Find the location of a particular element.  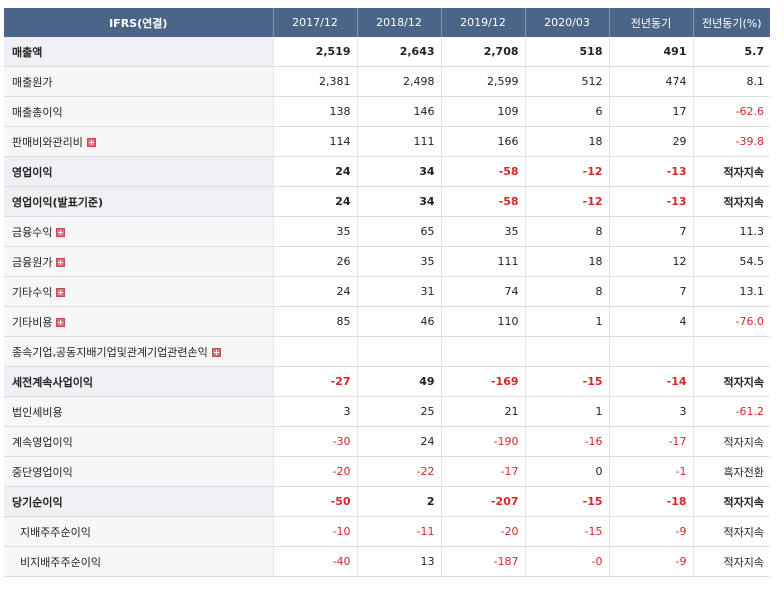

value-cell: 138 is located at coordinates (315, 111).